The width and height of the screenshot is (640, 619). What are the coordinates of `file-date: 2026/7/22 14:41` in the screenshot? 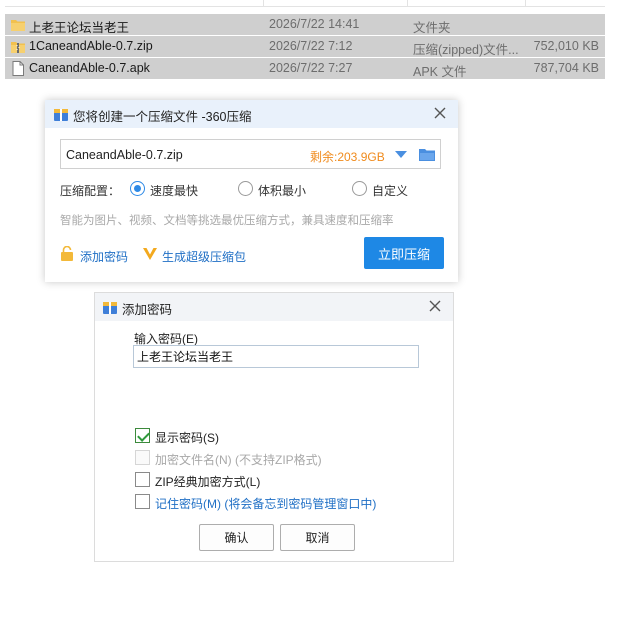 It's located at (314, 24).